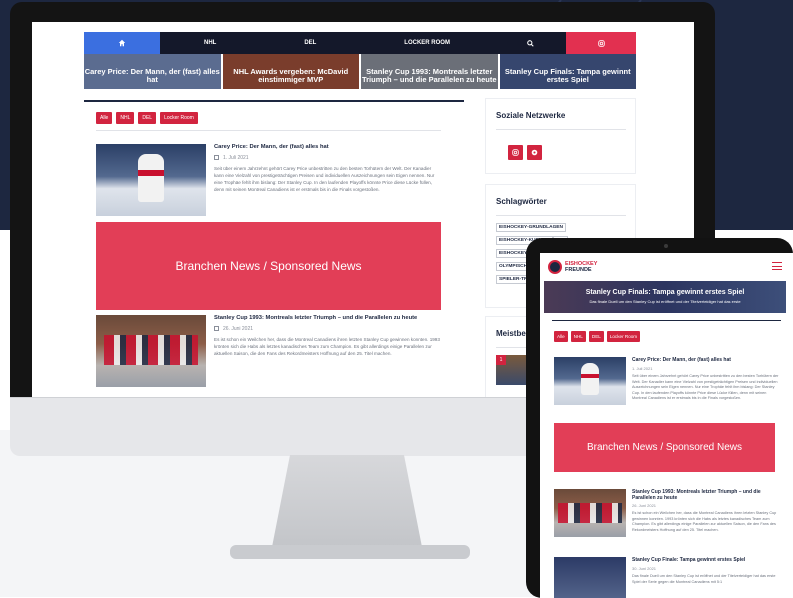  I want to click on social-widget: Soziale Netzwerke, so click(560, 136).